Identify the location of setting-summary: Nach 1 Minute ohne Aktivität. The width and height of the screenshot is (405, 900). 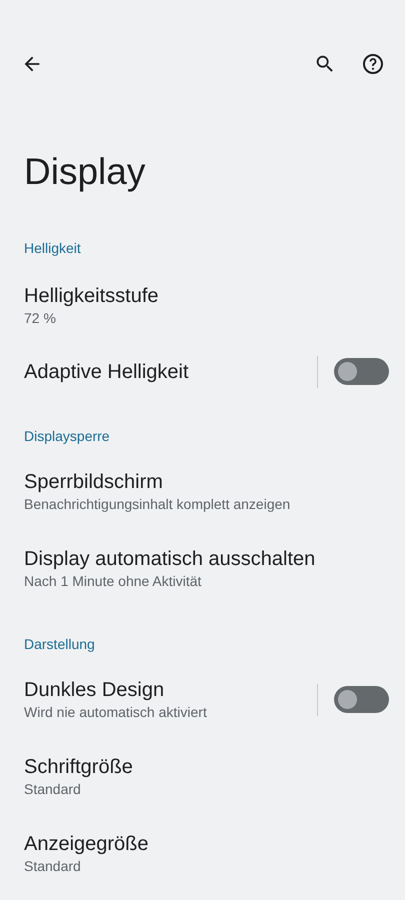
(113, 581).